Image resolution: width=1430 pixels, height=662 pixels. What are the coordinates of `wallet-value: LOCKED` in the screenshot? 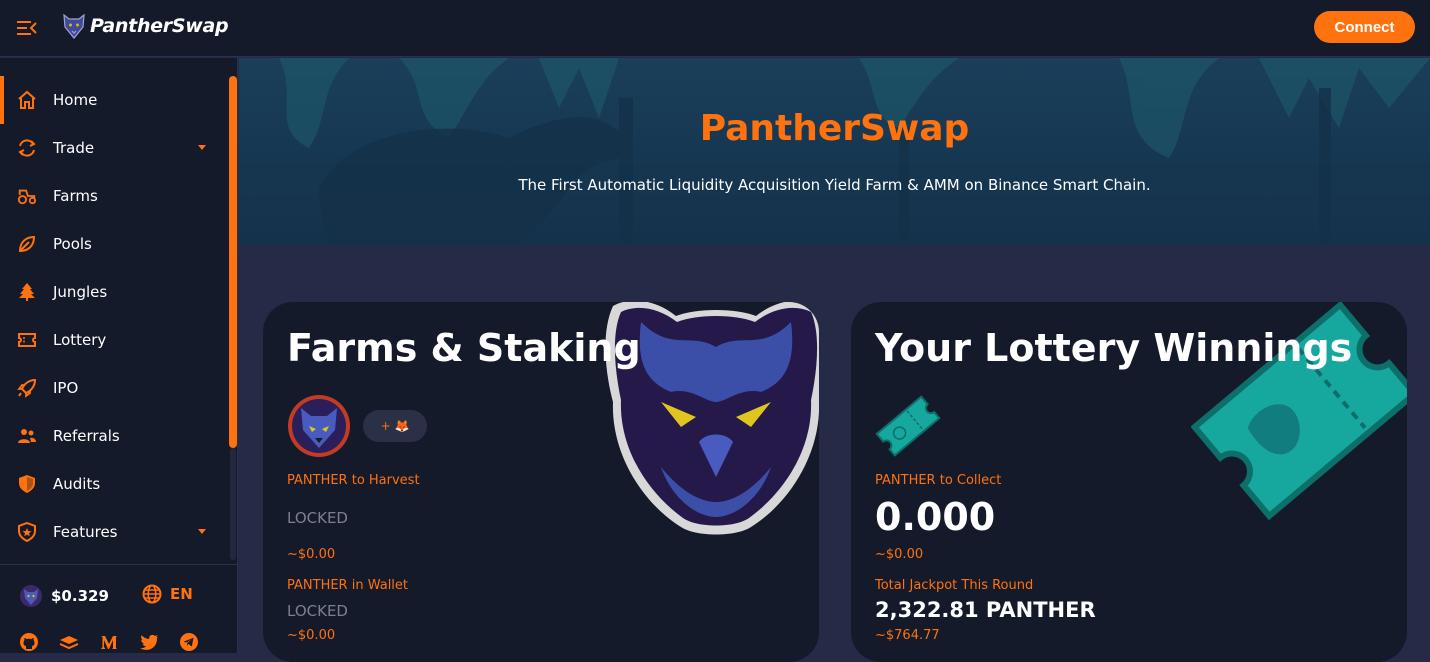 It's located at (317, 611).